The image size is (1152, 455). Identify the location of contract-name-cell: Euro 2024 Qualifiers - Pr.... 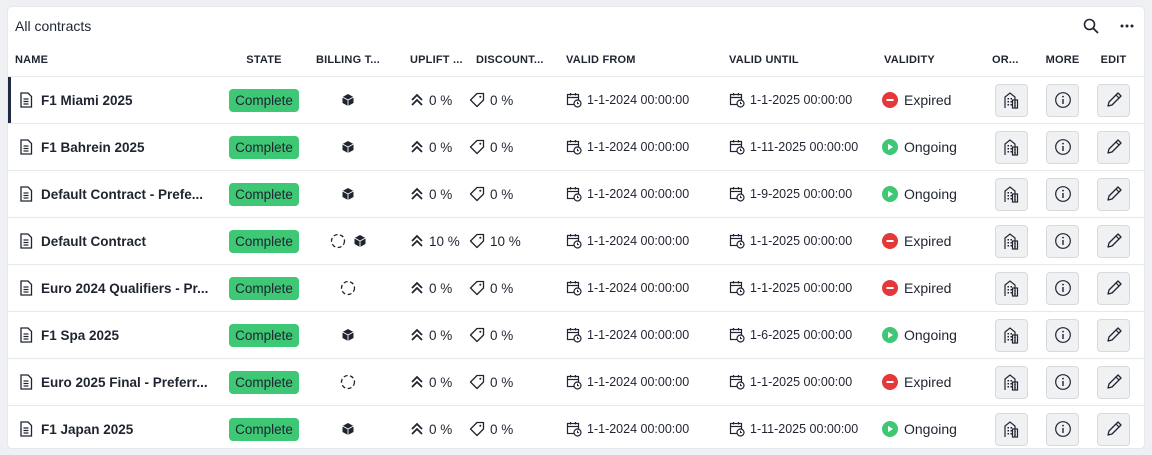
(118, 288).